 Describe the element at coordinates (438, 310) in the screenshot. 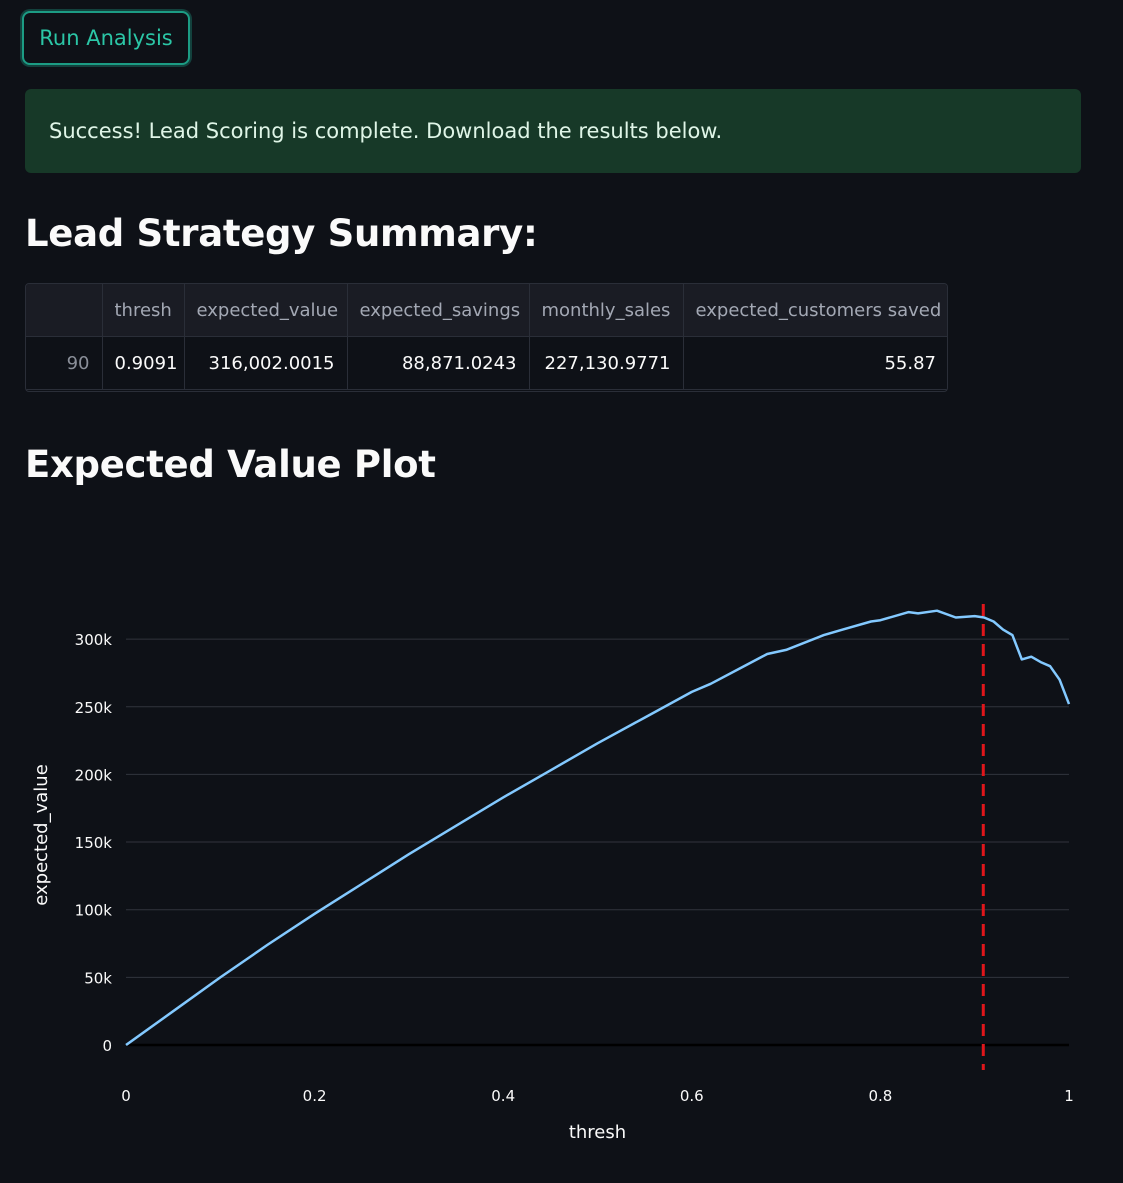

I see `column-header-expected-savings: expected_savings` at that location.